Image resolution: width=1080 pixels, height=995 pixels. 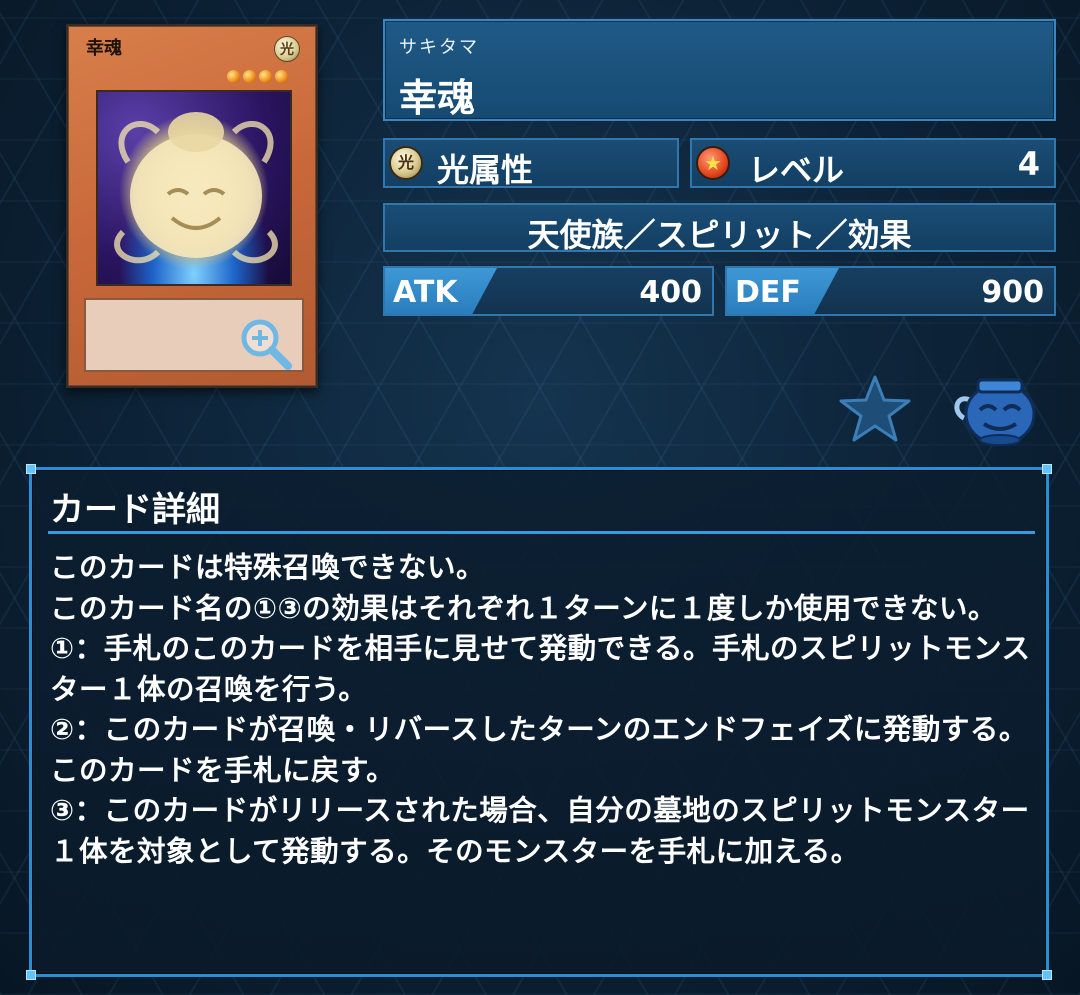 What do you see at coordinates (541, 532) in the screenshot?
I see `details-divider` at bounding box center [541, 532].